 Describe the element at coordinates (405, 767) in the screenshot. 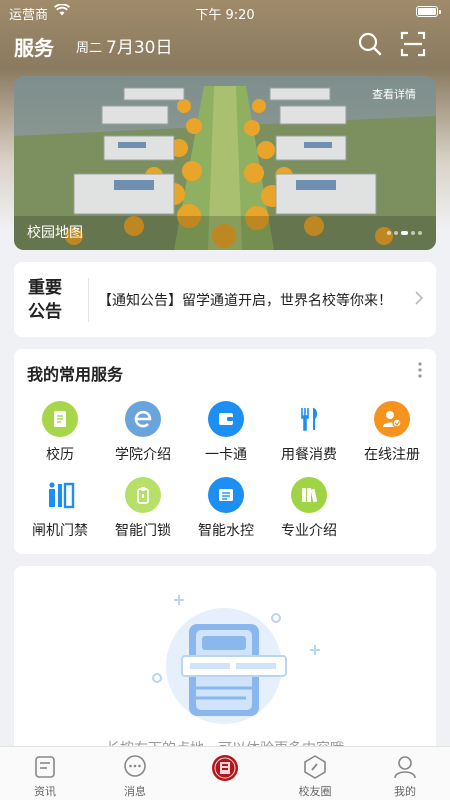

I see `profile-icon` at that location.